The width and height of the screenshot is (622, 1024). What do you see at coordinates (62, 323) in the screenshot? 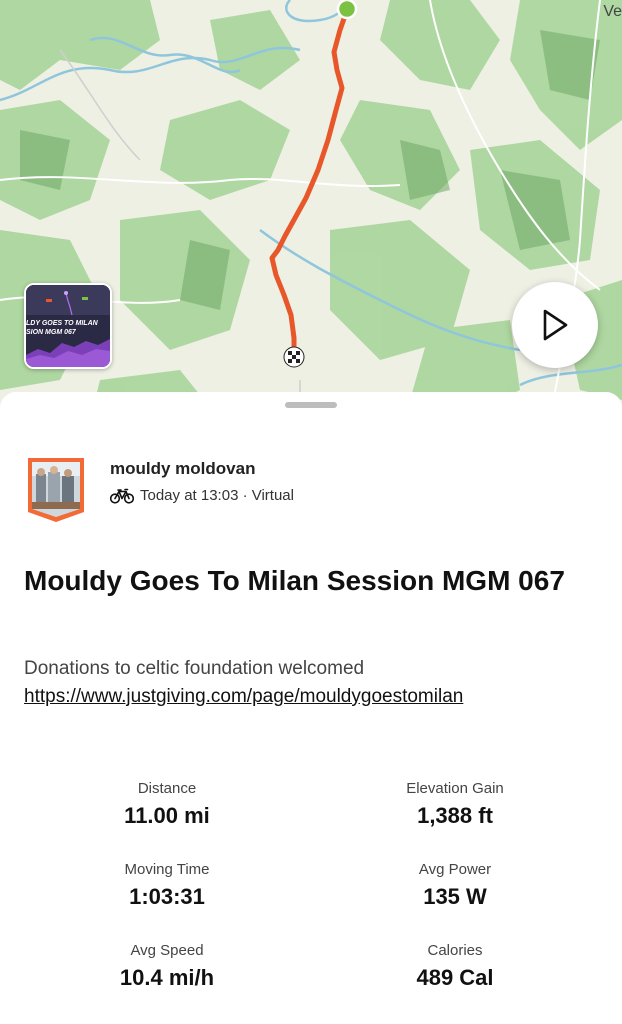
I see `thumbnail-caption-line1: LDY GOES TO MILAN` at bounding box center [62, 323].